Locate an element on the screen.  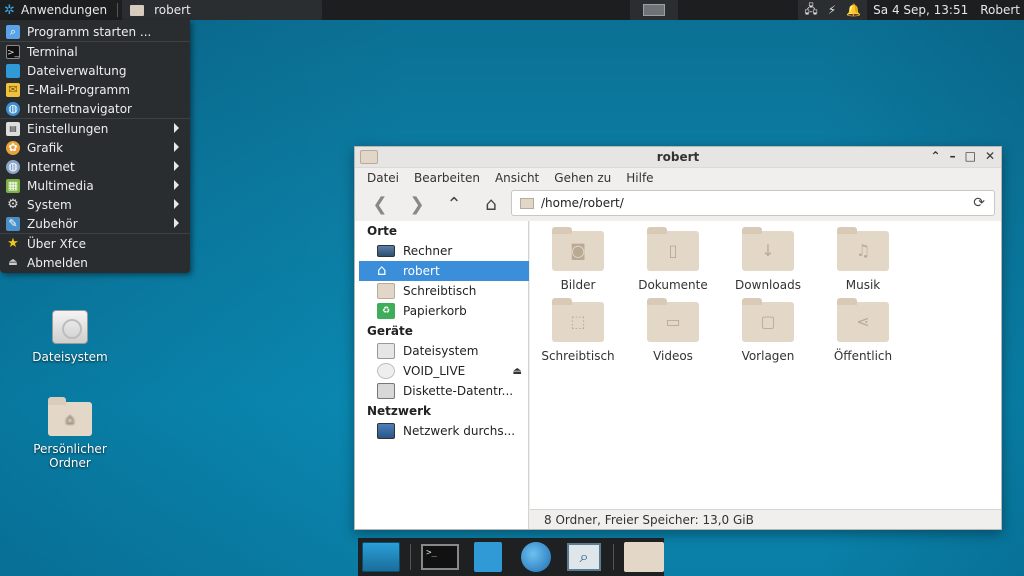
folder-label: Downloads is located at coordinates (768, 285).